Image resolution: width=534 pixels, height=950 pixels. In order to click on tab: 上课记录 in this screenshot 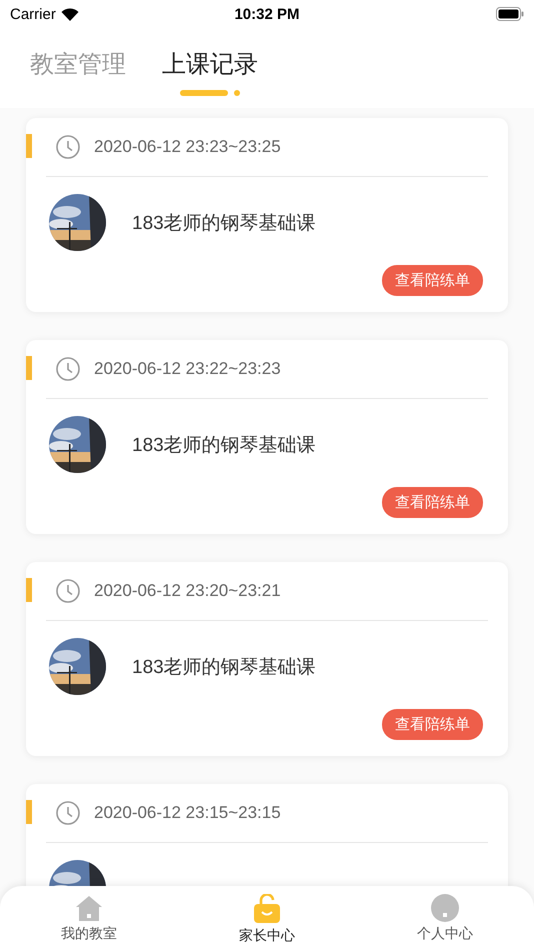, I will do `click(210, 74)`.